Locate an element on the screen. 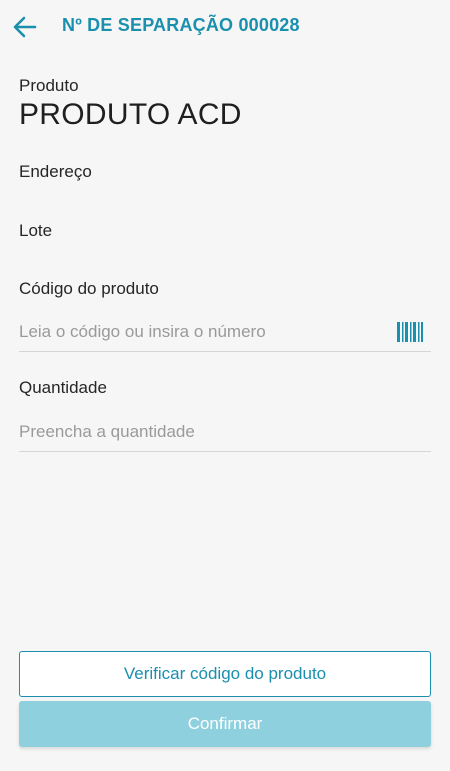 The image size is (450, 771). codigo-produto-input is located at coordinates (199, 331).